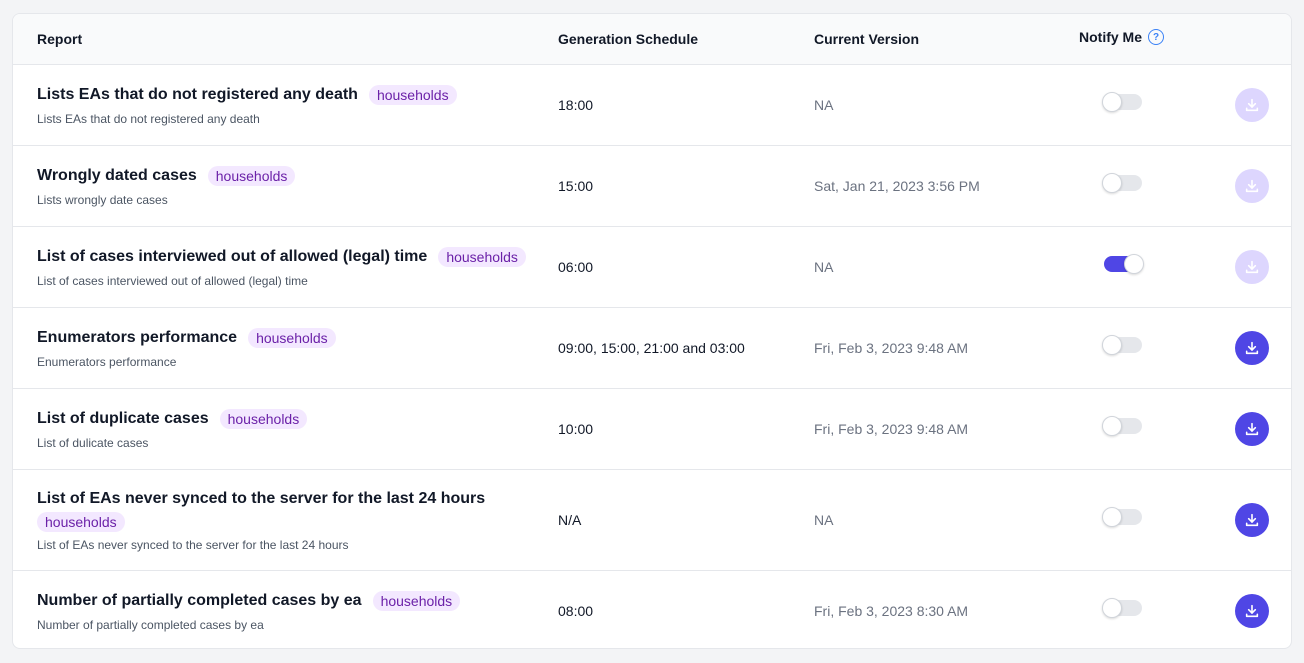 Image resolution: width=1304 pixels, height=663 pixels. I want to click on generation-schedule: 15:00, so click(576, 186).